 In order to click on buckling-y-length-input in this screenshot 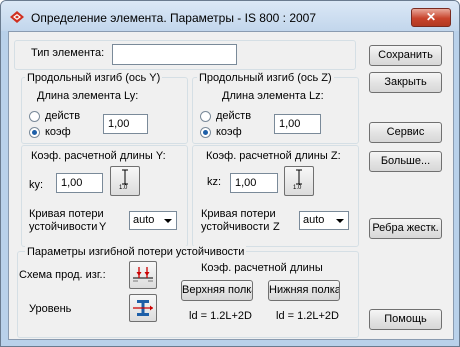, I will do `click(125, 124)`.